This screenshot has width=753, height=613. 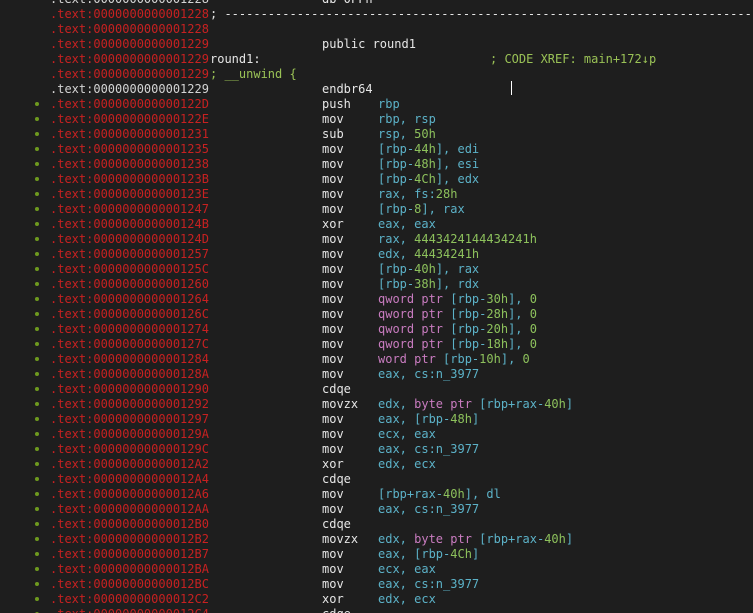 What do you see at coordinates (389, 104) in the screenshot?
I see `instruction-operands: rbp` at bounding box center [389, 104].